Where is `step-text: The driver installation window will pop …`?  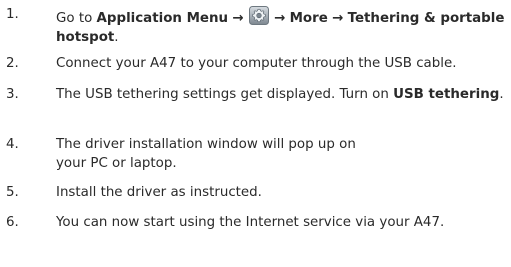
step-text: The driver installation window will pop … is located at coordinates (206, 154).